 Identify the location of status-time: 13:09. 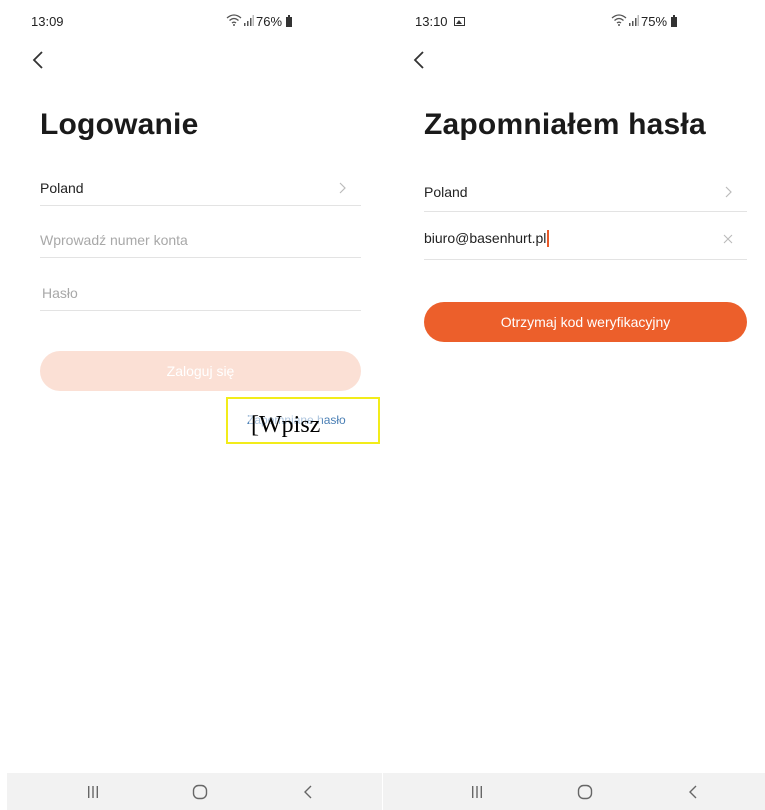
(47, 21).